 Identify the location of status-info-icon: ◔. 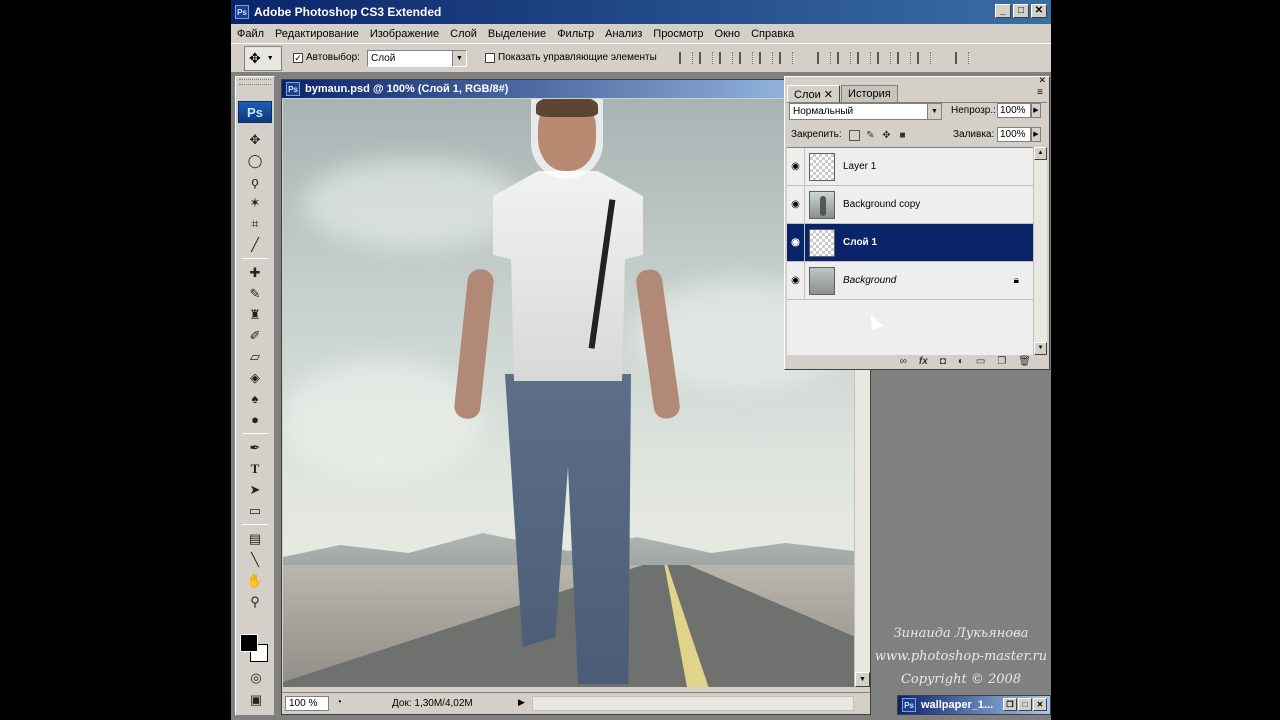
(339, 702).